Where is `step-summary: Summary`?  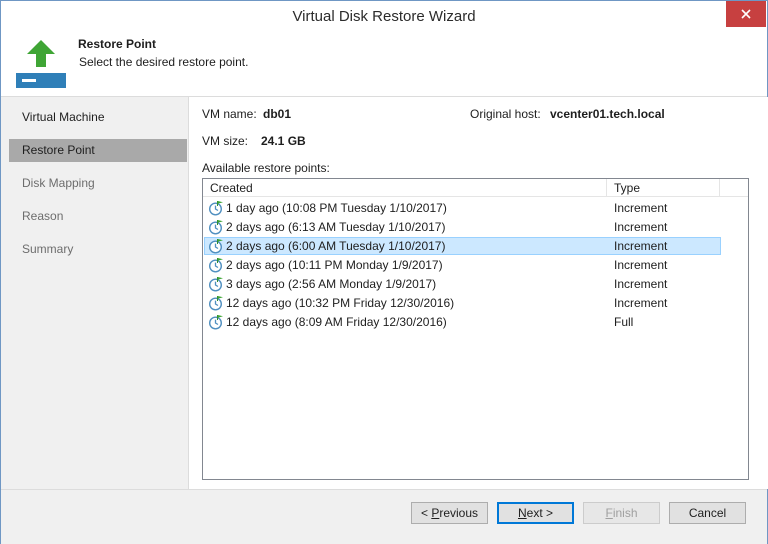 step-summary: Summary is located at coordinates (48, 249).